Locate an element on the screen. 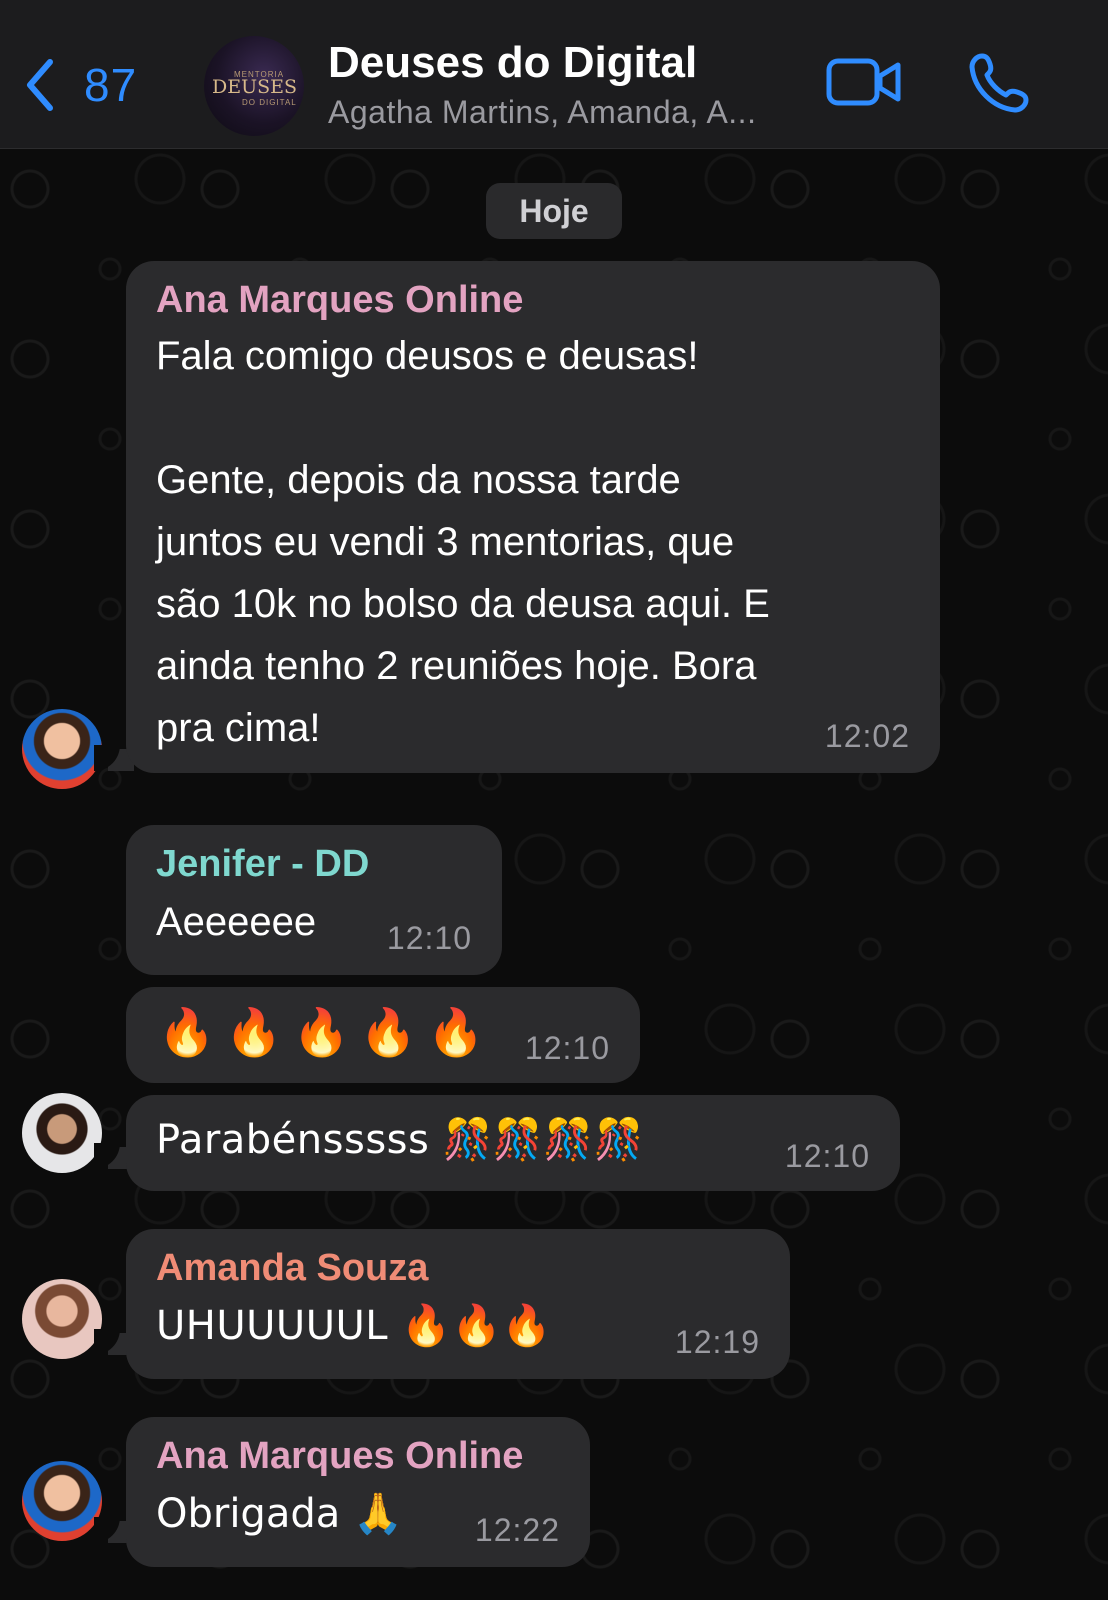 The width and height of the screenshot is (1108, 1600). message-time: 12:02 is located at coordinates (867, 736).